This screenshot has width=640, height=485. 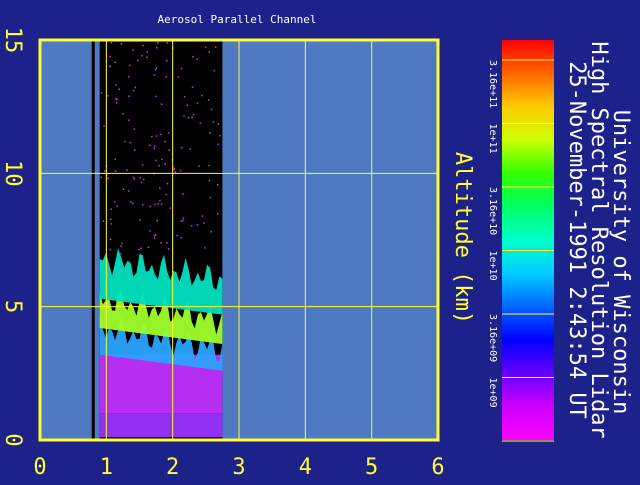 What do you see at coordinates (305, 467) in the screenshot?
I see `x-tick-label: 4` at bounding box center [305, 467].